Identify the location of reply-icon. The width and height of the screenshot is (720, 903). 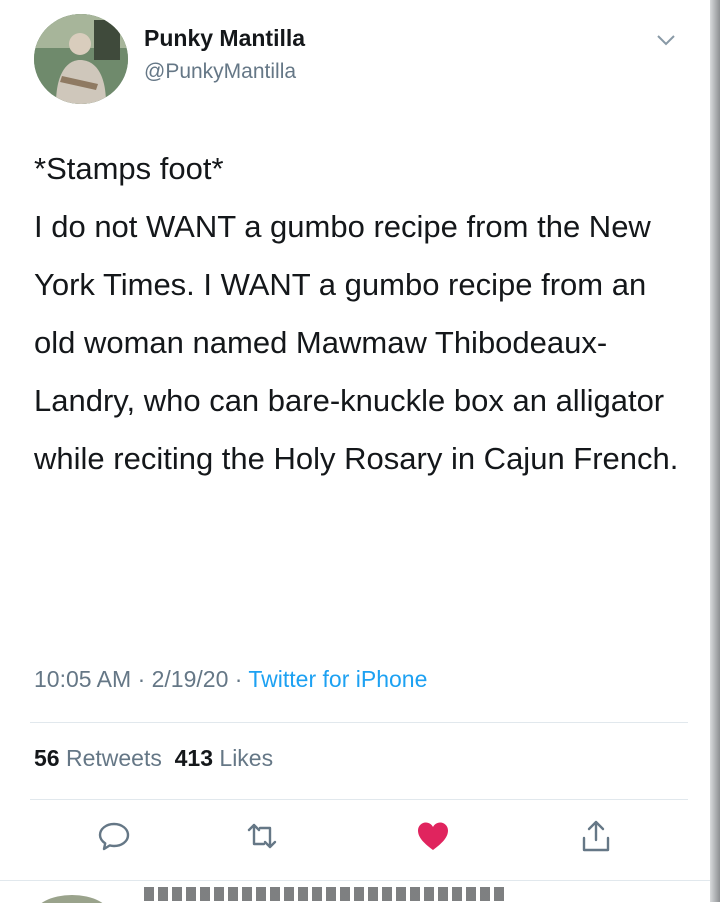
(114, 836).